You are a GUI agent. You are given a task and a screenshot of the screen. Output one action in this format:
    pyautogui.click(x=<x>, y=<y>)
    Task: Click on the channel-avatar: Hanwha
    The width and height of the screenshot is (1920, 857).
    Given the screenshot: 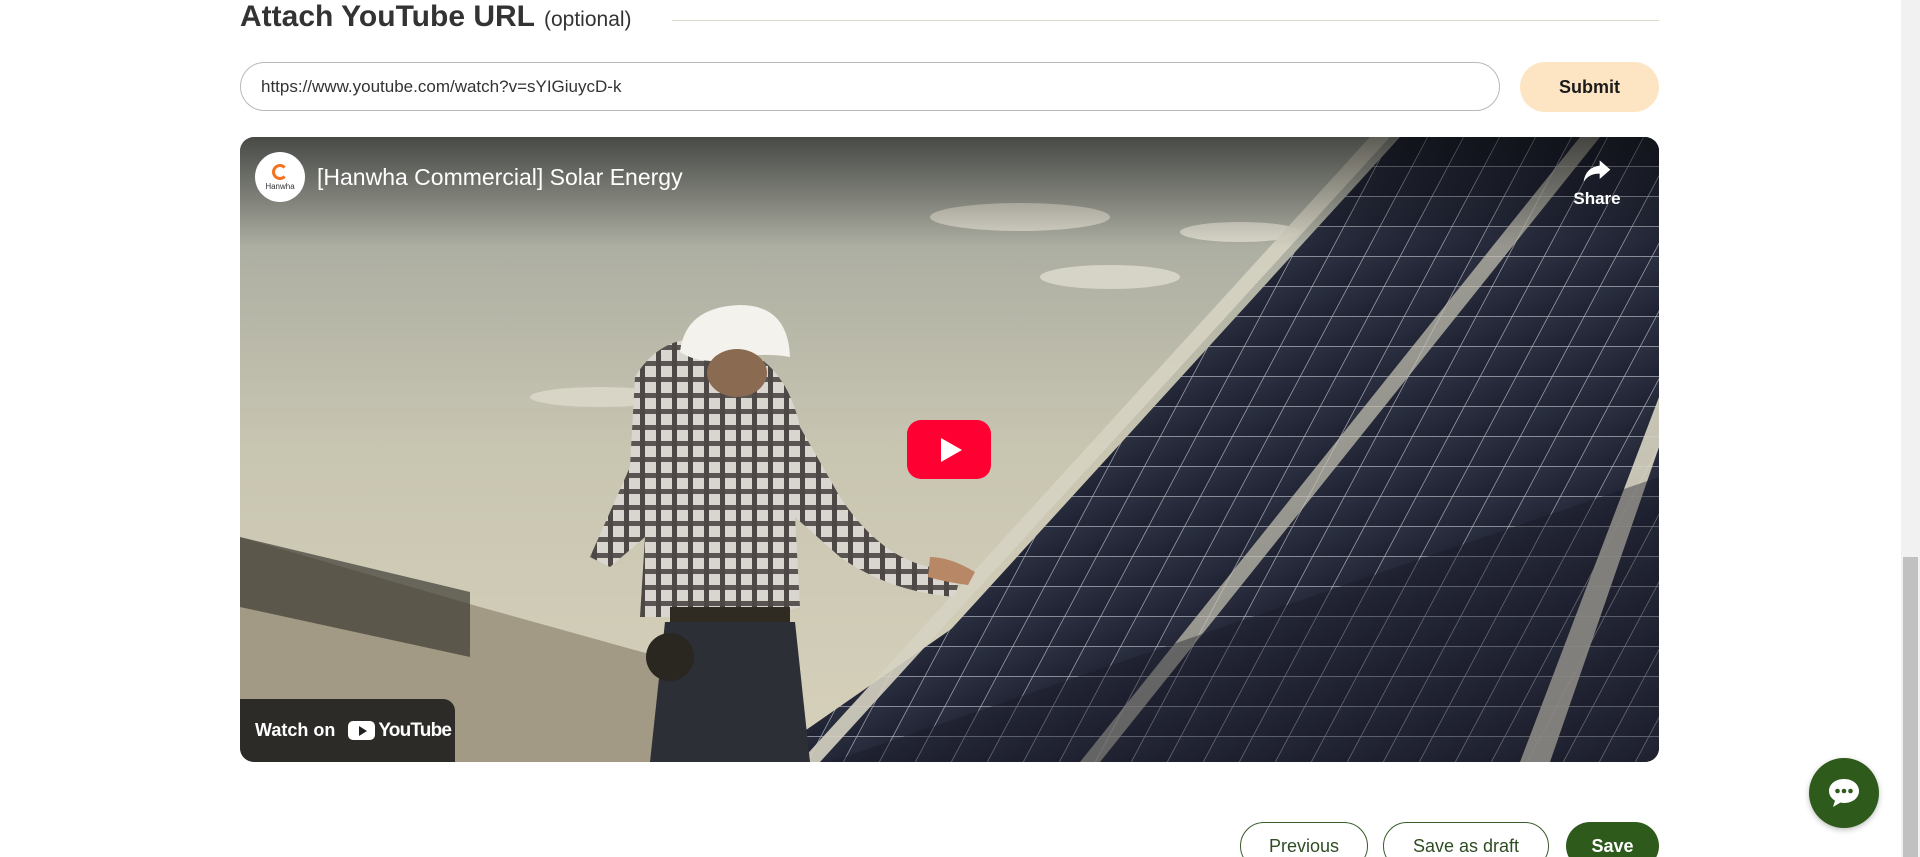 What is the action you would take?
    pyautogui.click(x=280, y=177)
    